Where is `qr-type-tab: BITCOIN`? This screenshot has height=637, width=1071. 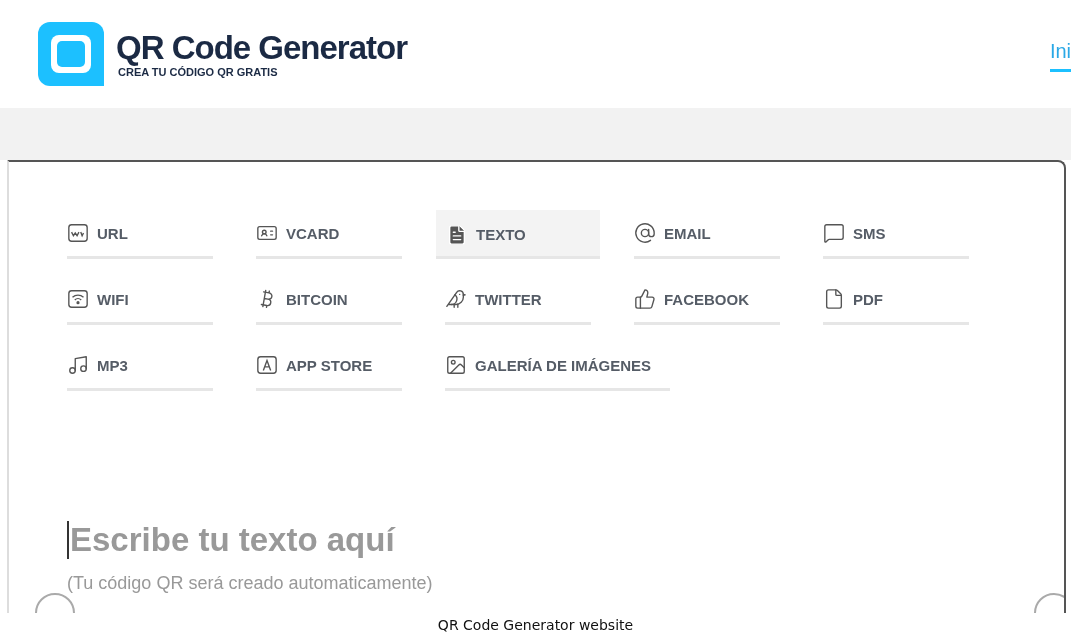
qr-type-tab: BITCOIN is located at coordinates (329, 300).